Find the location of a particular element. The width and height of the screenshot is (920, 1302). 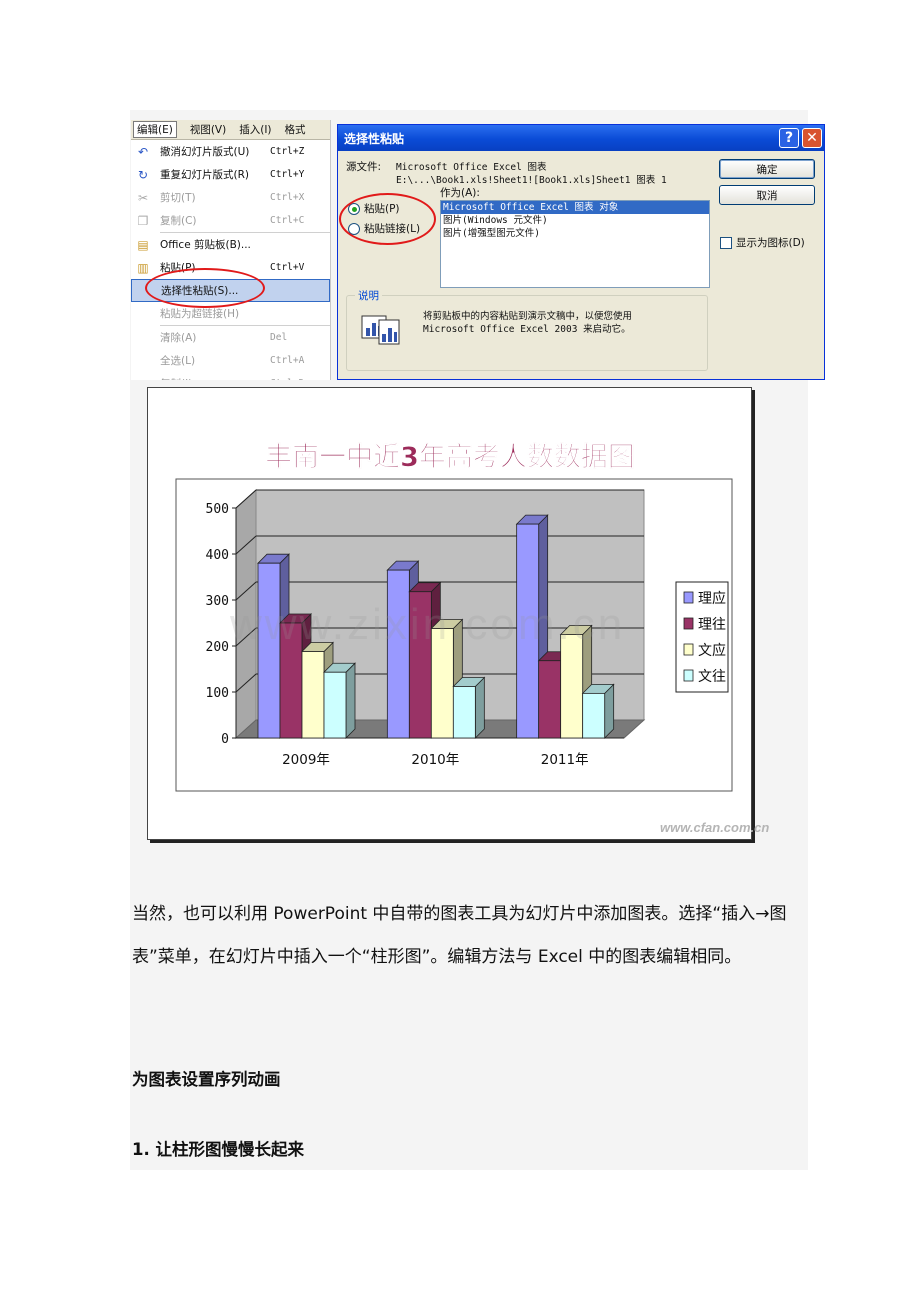

list-item: Microsoft Office Excel 图表 对象 is located at coordinates (575, 207).